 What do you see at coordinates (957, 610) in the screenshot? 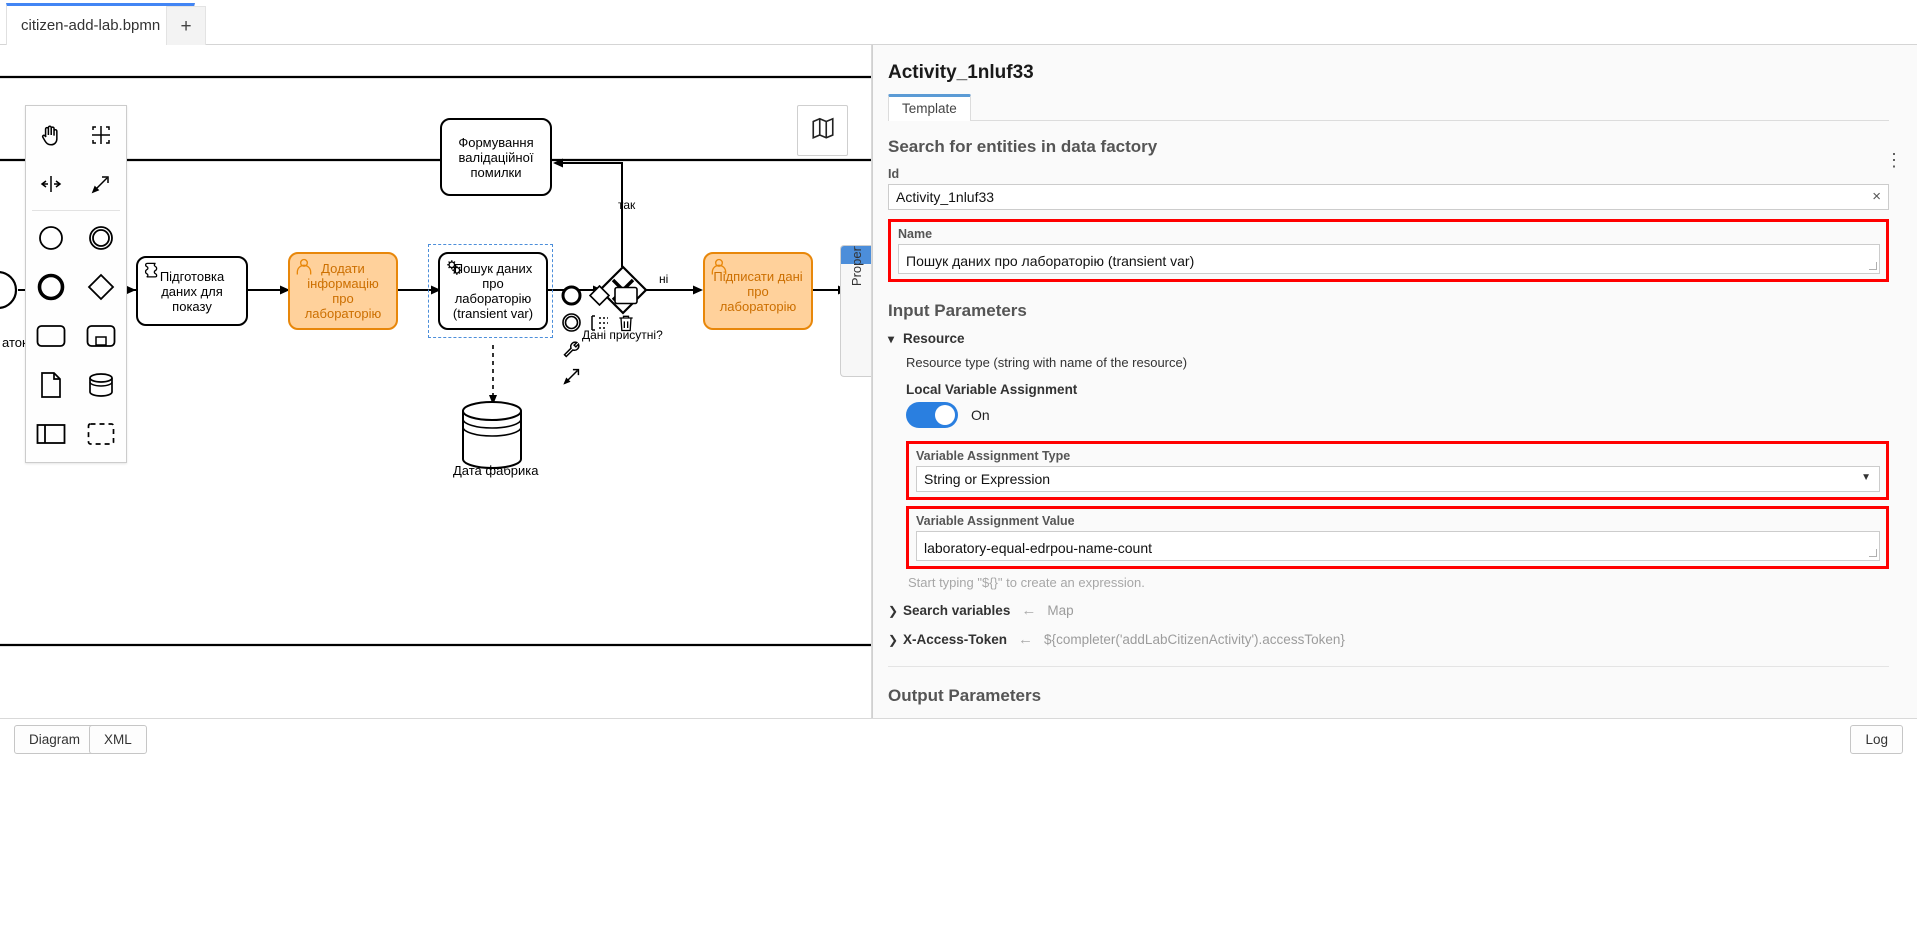
I see `param-name-search-variables: Search variables` at bounding box center [957, 610].